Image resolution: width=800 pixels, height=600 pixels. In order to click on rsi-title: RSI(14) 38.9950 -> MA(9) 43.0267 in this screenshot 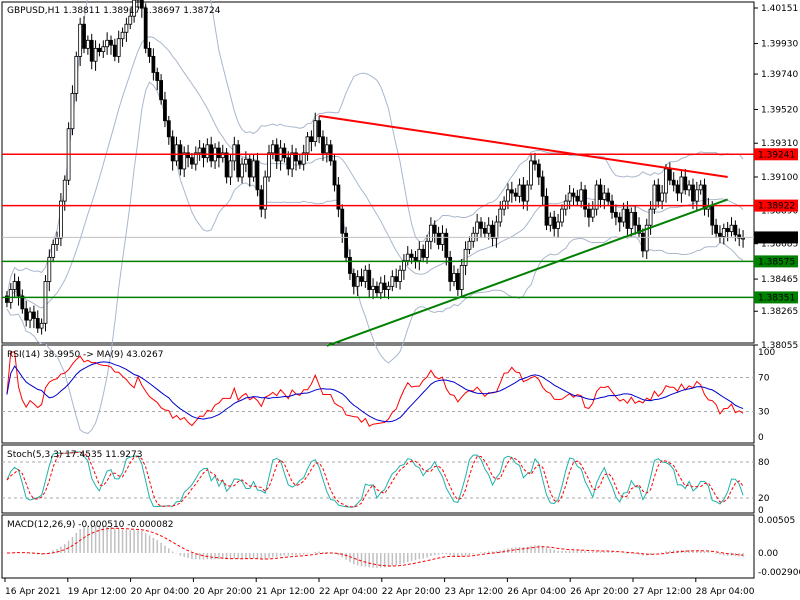, I will do `click(85, 355)`.